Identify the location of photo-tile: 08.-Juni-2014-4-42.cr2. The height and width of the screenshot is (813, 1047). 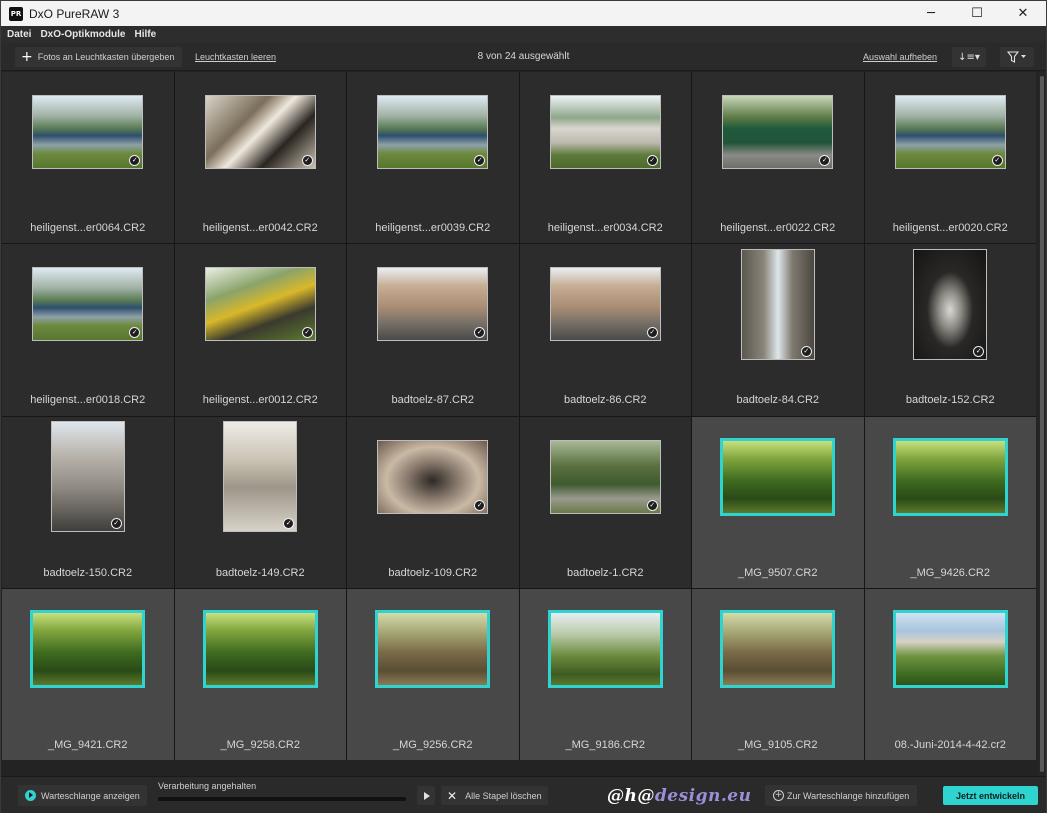
(950, 674).